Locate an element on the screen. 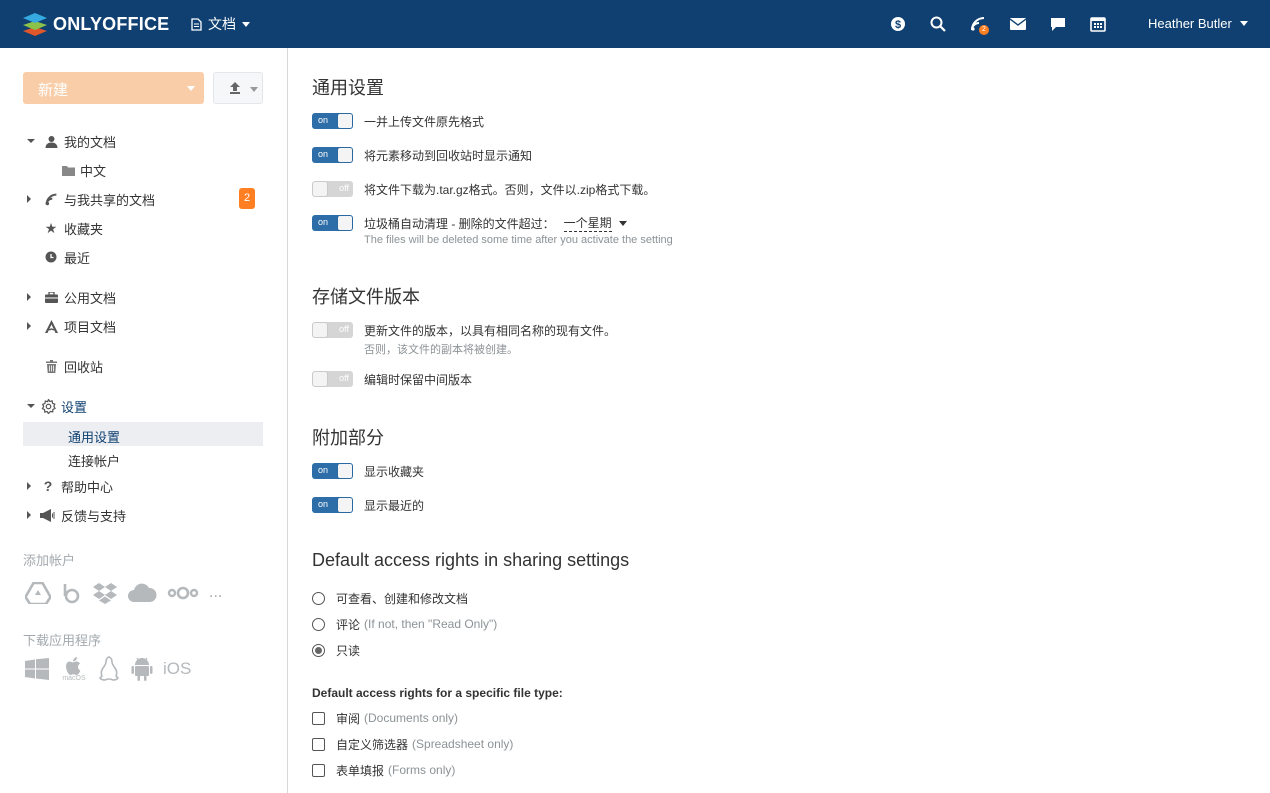 Image resolution: width=1270 pixels, height=793 pixels. sidebar-item-label: 通用设置 is located at coordinates (94, 437).